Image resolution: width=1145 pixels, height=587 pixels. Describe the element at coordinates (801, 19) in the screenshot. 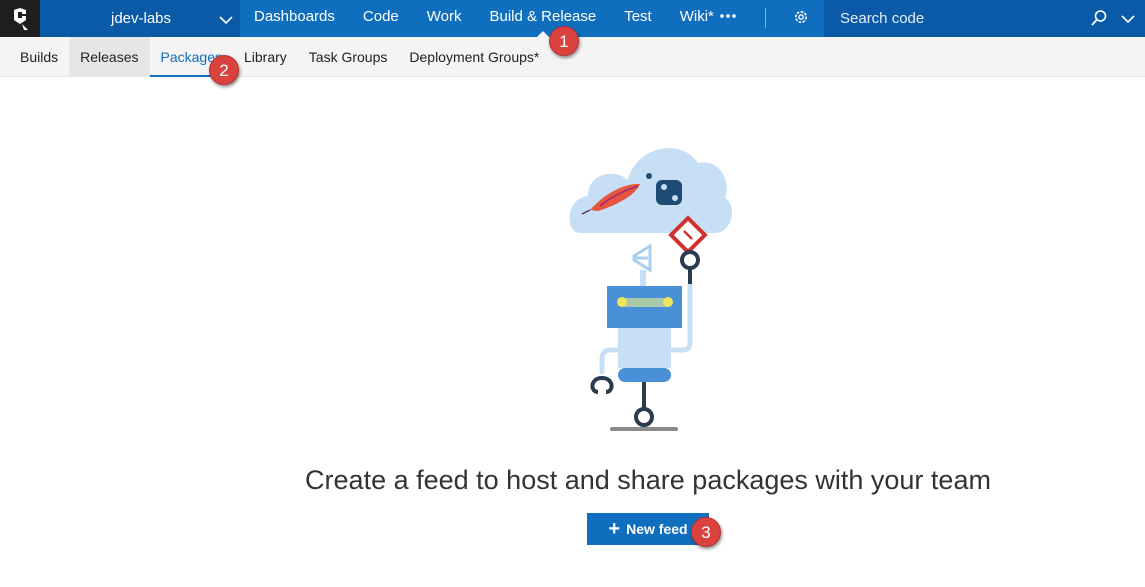

I see `gear-icon` at that location.